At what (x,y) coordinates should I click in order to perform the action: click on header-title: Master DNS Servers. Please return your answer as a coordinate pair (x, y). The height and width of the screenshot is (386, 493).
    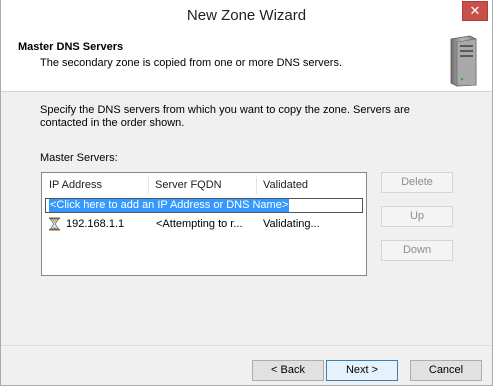
    Looking at the image, I should click on (71, 47).